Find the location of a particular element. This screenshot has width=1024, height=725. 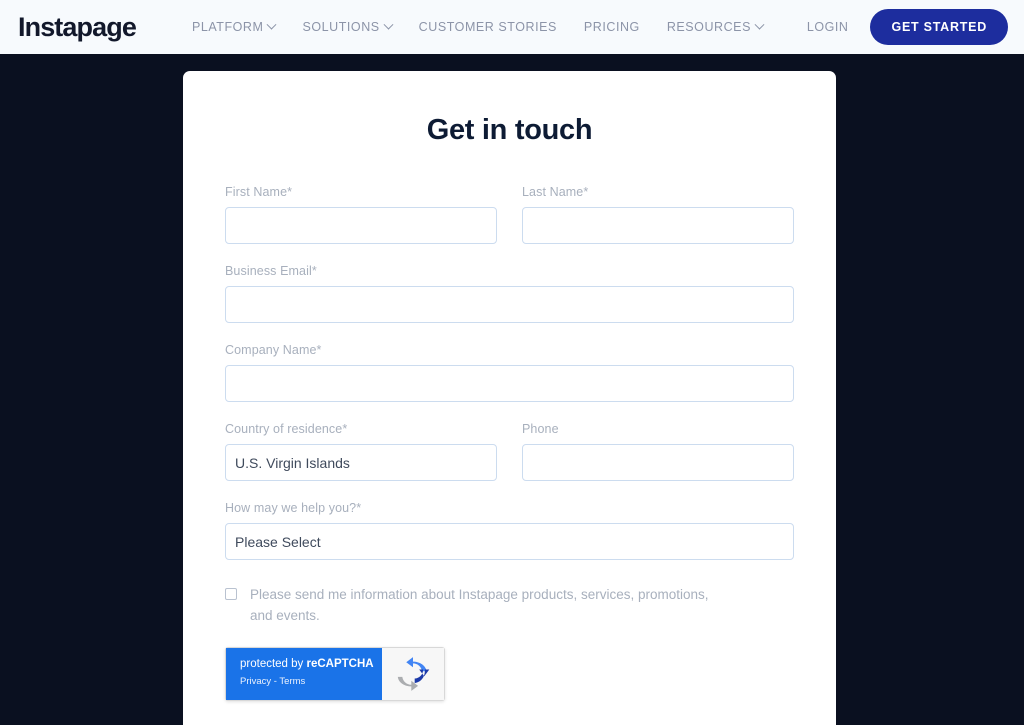

recaptcha-badge: protected by reCAPTCHA Privacy - Terms is located at coordinates (335, 674).